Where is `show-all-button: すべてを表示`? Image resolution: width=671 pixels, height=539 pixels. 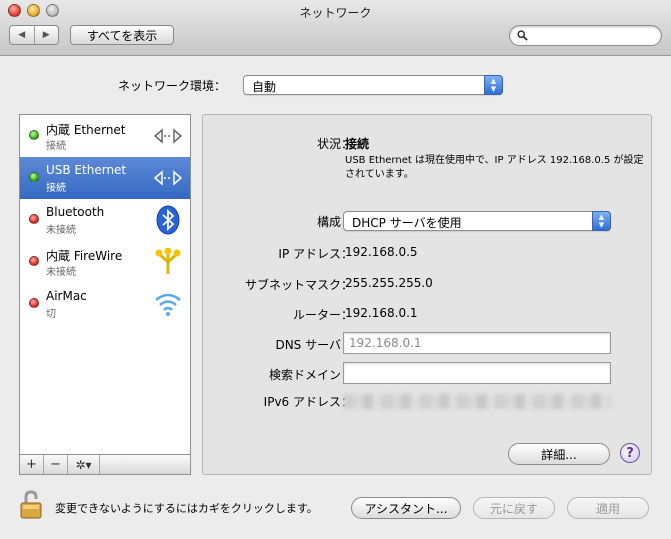
show-all-button: すべてを表示 is located at coordinates (122, 35).